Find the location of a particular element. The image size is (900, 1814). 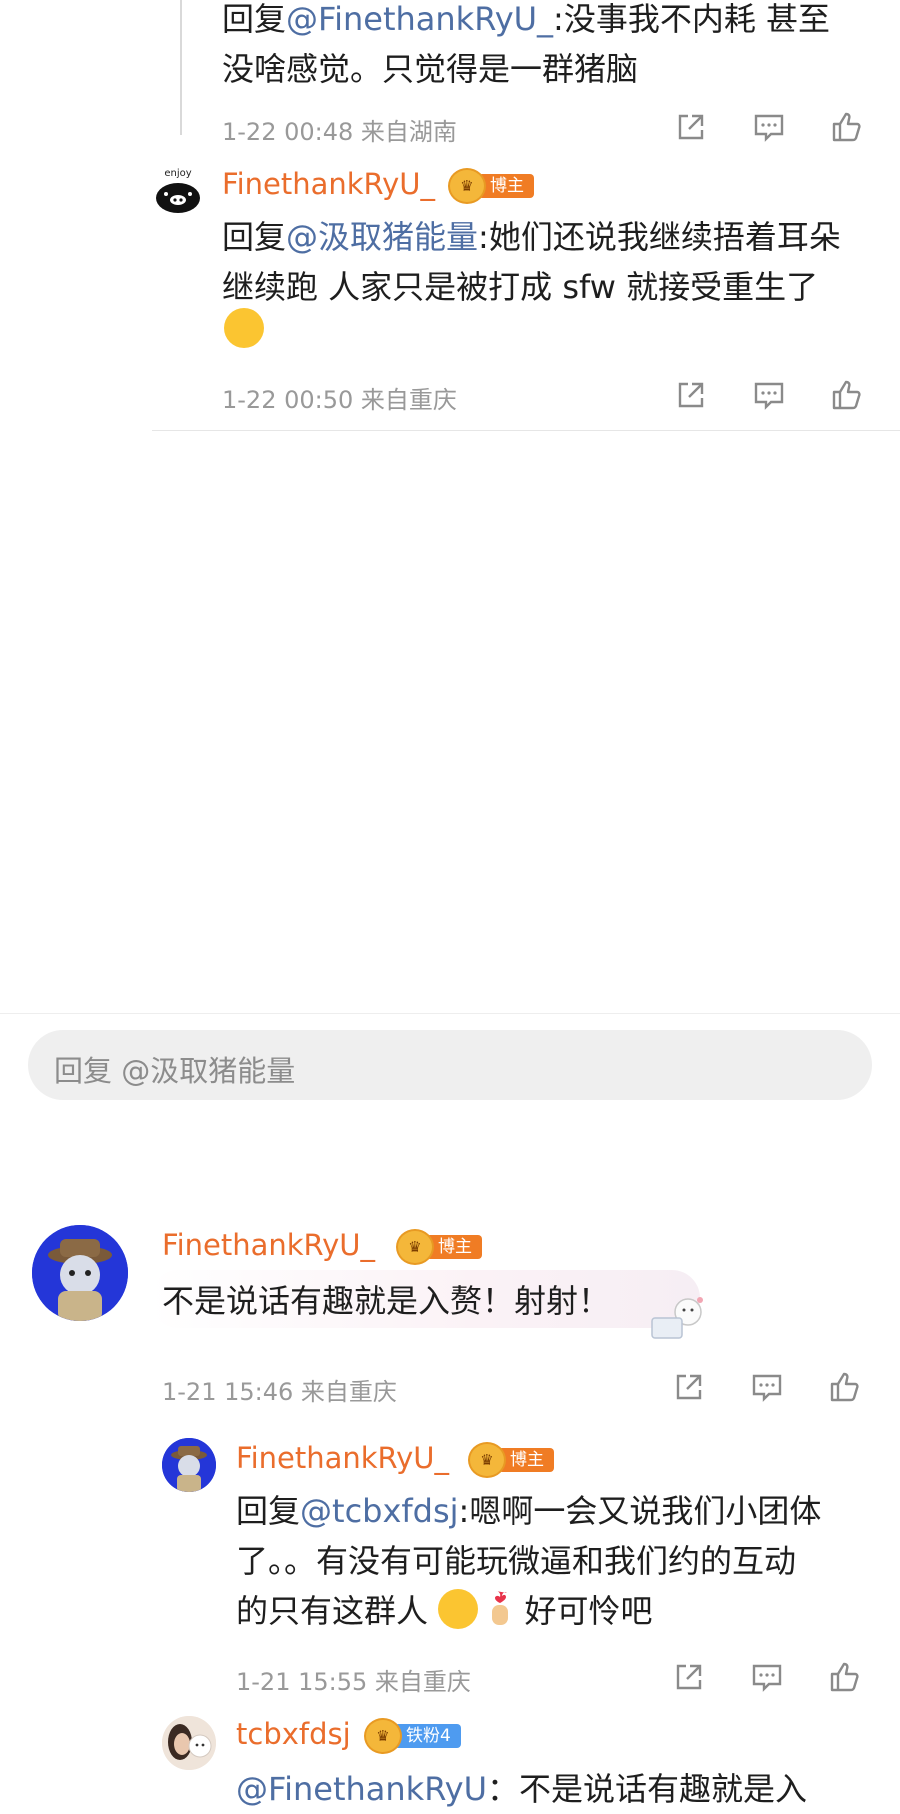

badge-label: 铁粉4 is located at coordinates (427, 1736).